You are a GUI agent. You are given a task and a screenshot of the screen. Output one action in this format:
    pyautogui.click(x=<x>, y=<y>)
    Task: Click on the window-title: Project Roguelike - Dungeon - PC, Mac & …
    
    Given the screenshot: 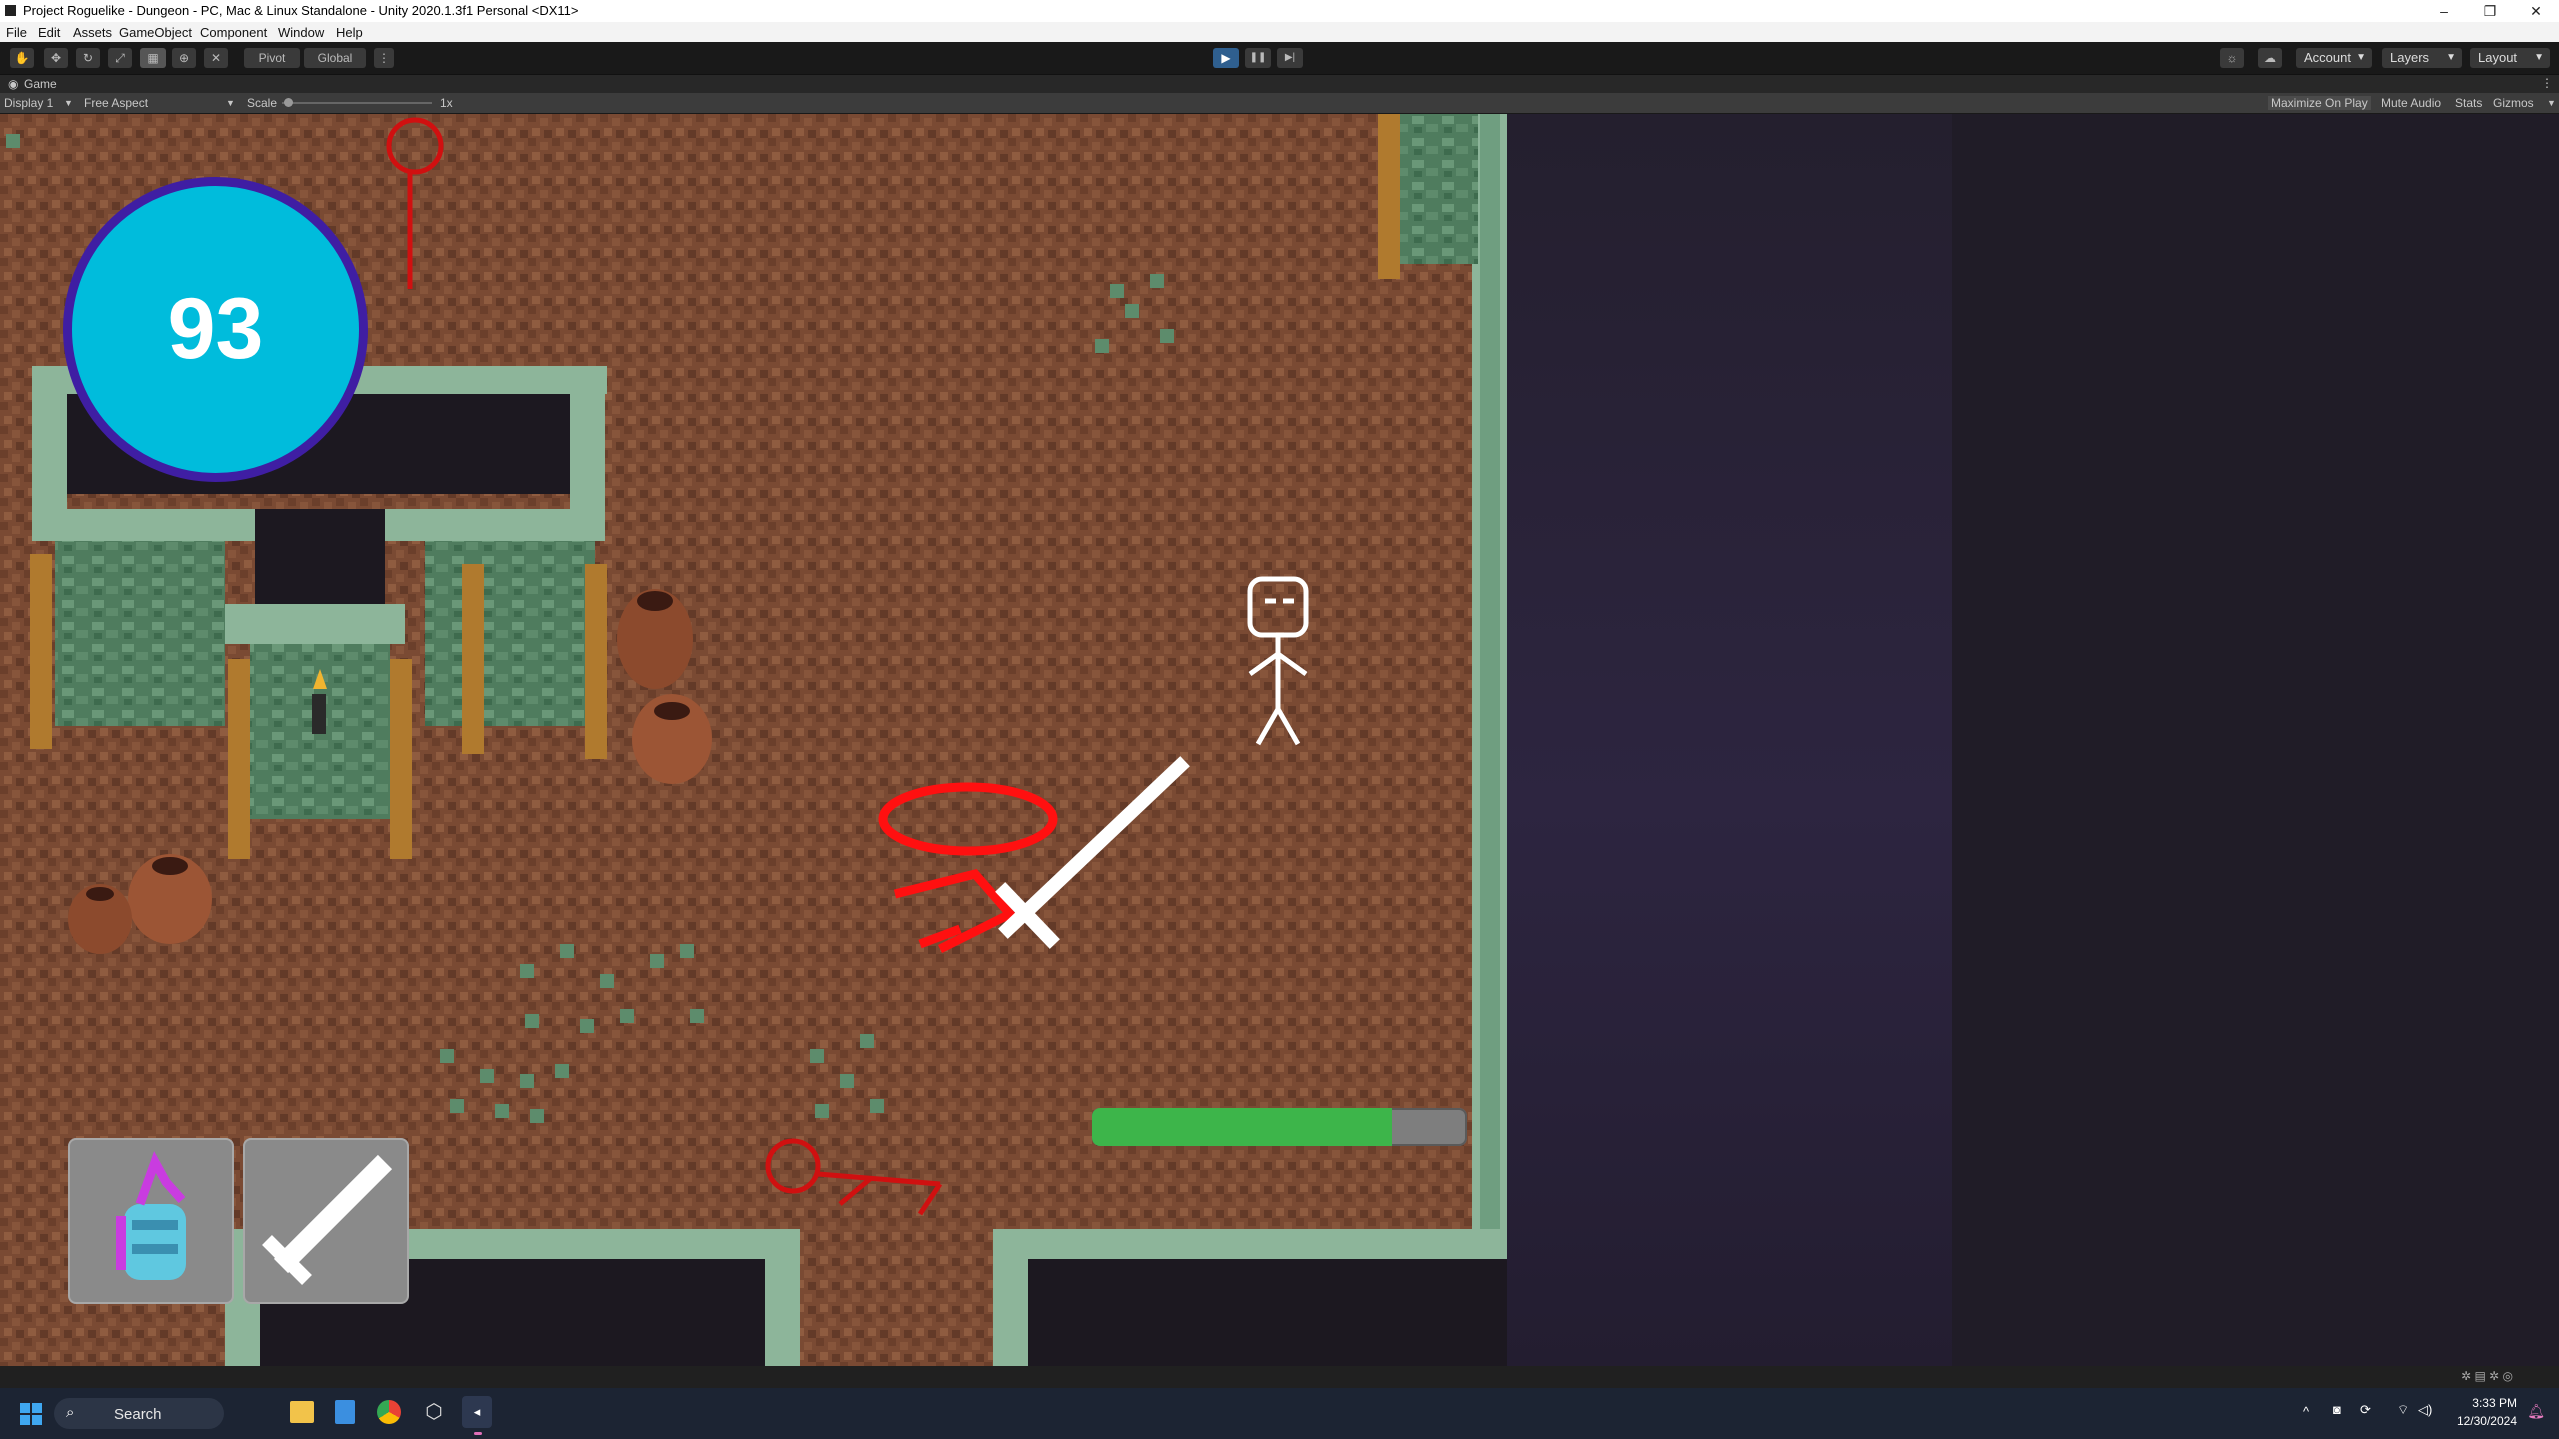 What is the action you would take?
    pyautogui.click(x=301, y=10)
    